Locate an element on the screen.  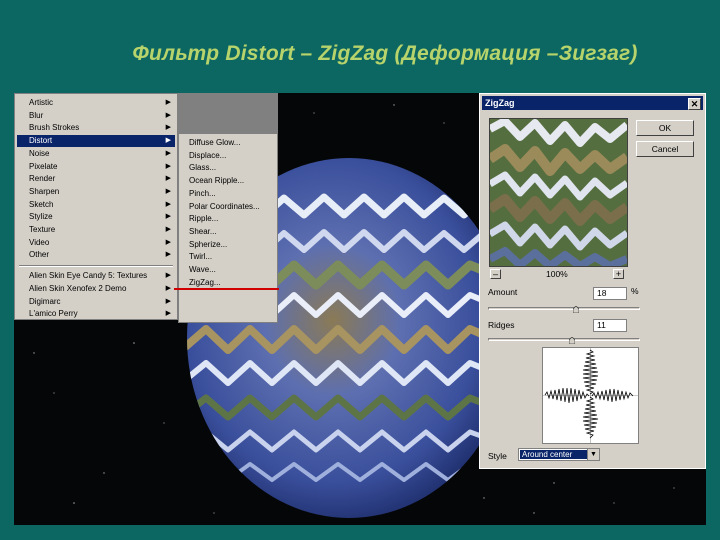
filter-menu-item-label: Digimarc is located at coordinates (45, 301).